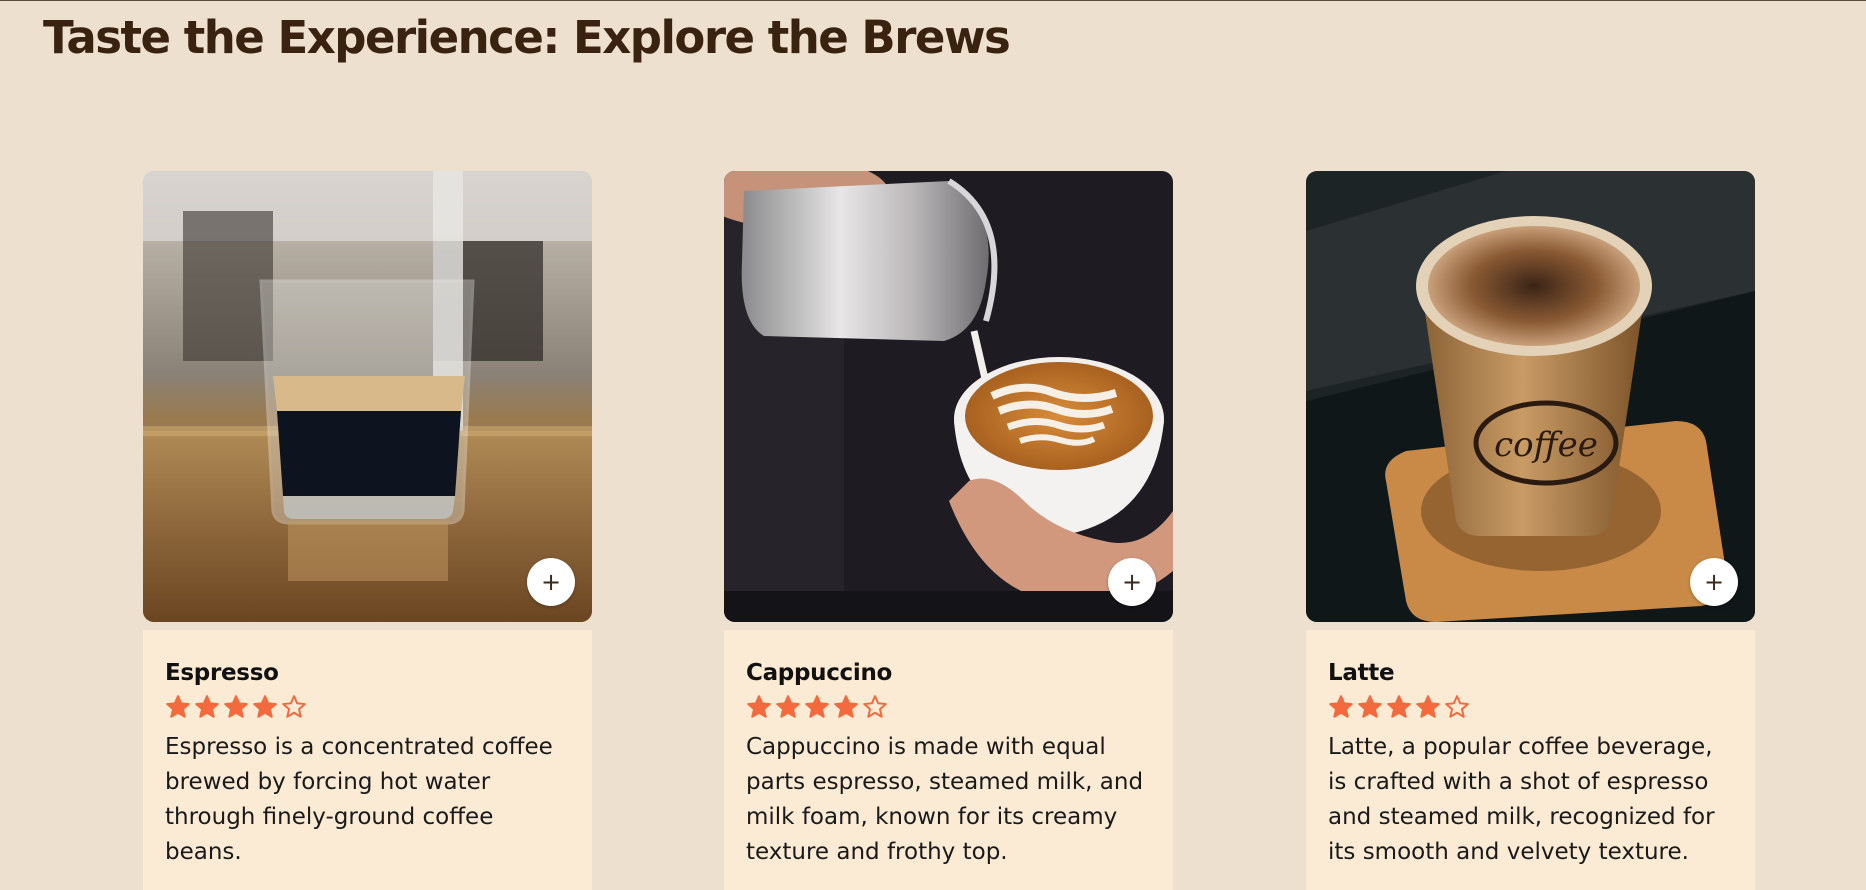 The width and height of the screenshot is (1866, 890). I want to click on product-name: Cappuccino, so click(819, 673).